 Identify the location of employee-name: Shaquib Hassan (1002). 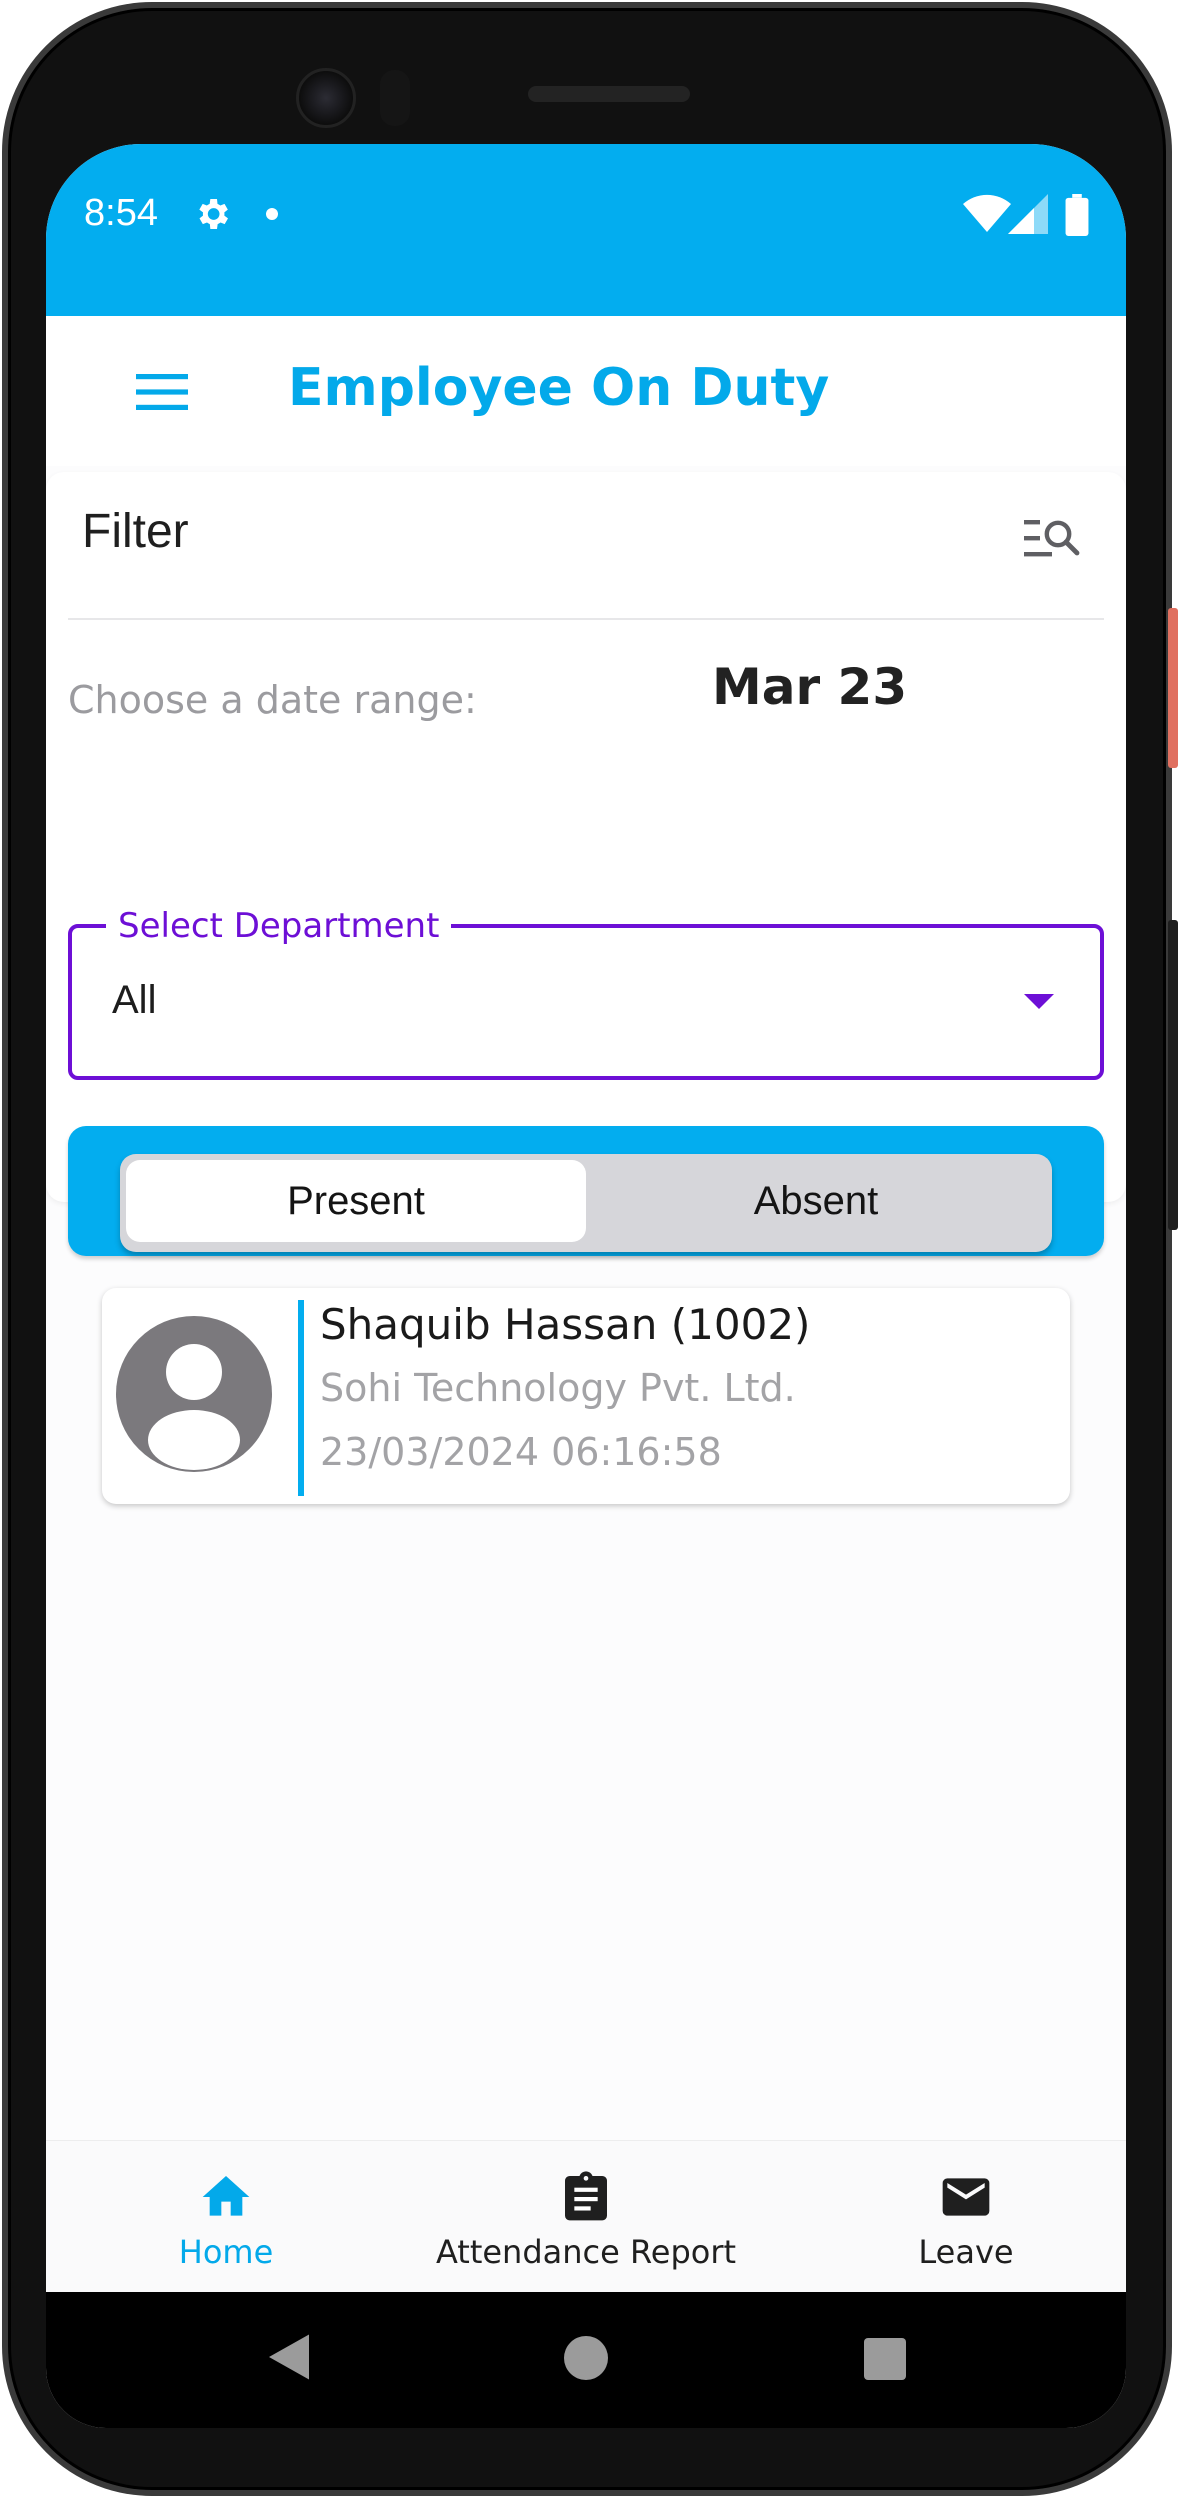
(565, 1324).